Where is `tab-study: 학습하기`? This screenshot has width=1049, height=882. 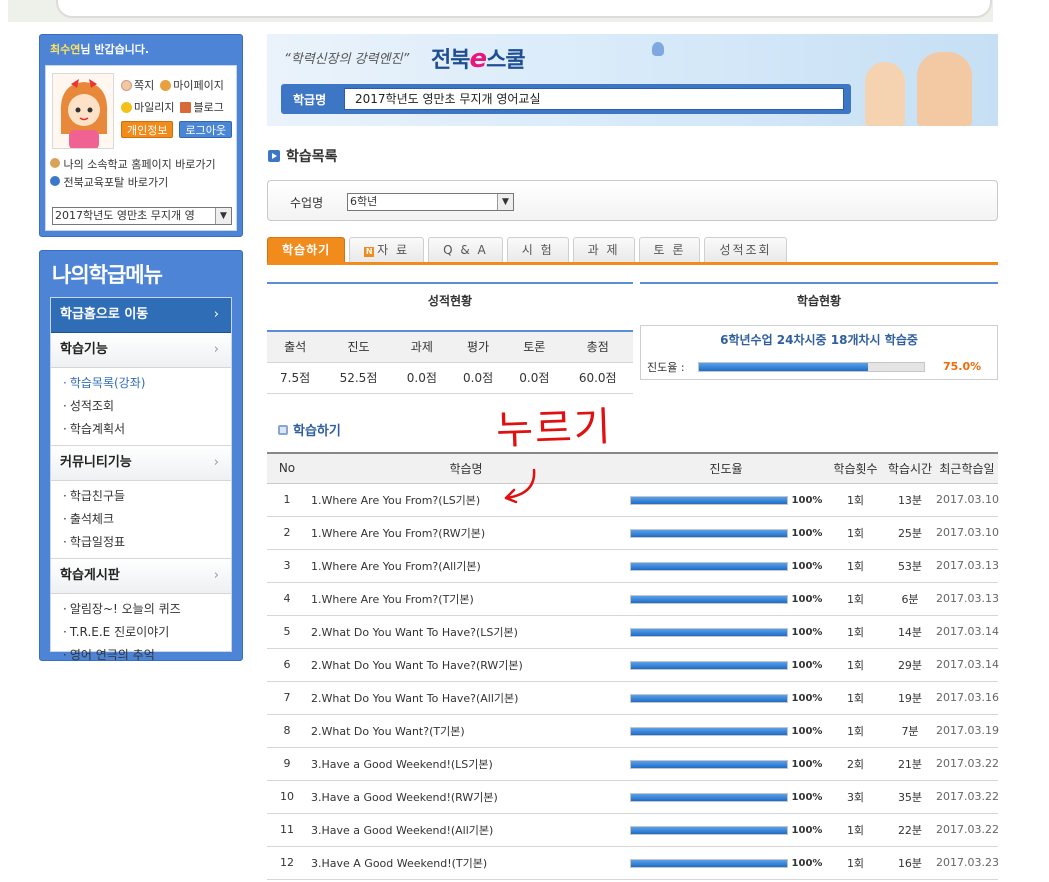
tab-study: 학습하기 is located at coordinates (306, 249).